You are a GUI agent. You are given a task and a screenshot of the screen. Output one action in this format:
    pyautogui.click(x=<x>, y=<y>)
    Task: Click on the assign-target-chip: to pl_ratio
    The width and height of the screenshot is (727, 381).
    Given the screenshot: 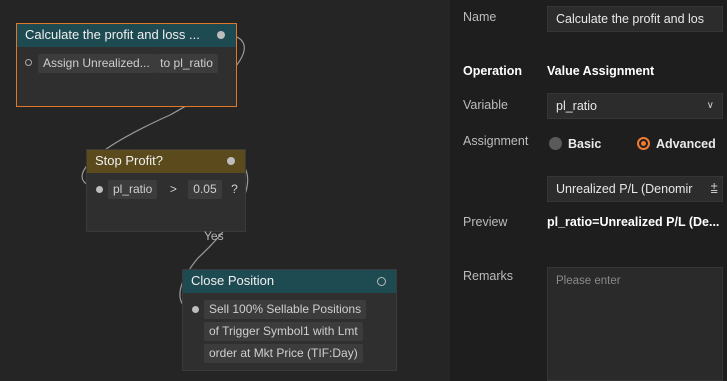 What is the action you would take?
    pyautogui.click(x=186, y=63)
    